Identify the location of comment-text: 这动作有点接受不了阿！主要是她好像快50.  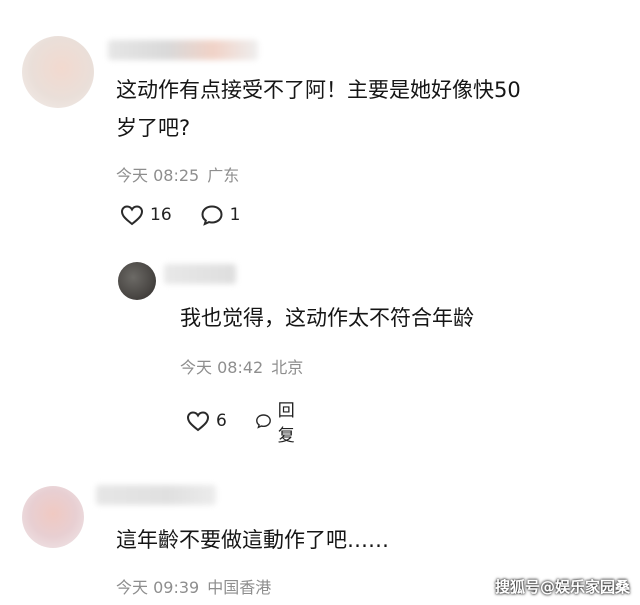
(318, 90).